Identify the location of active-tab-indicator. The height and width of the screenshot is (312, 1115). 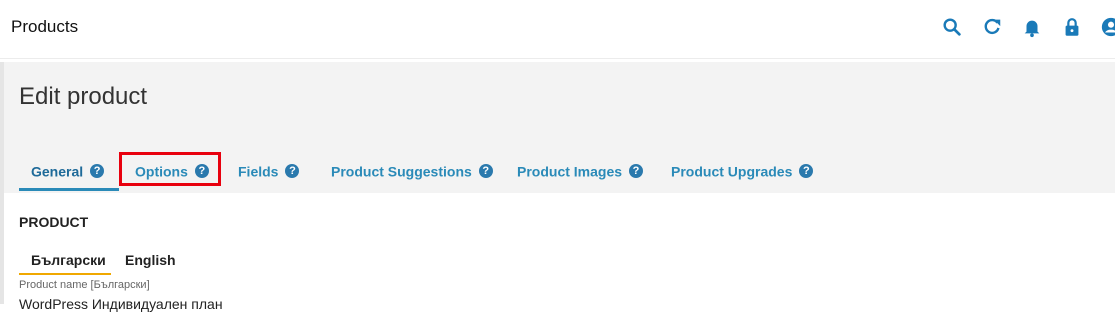
(69, 189).